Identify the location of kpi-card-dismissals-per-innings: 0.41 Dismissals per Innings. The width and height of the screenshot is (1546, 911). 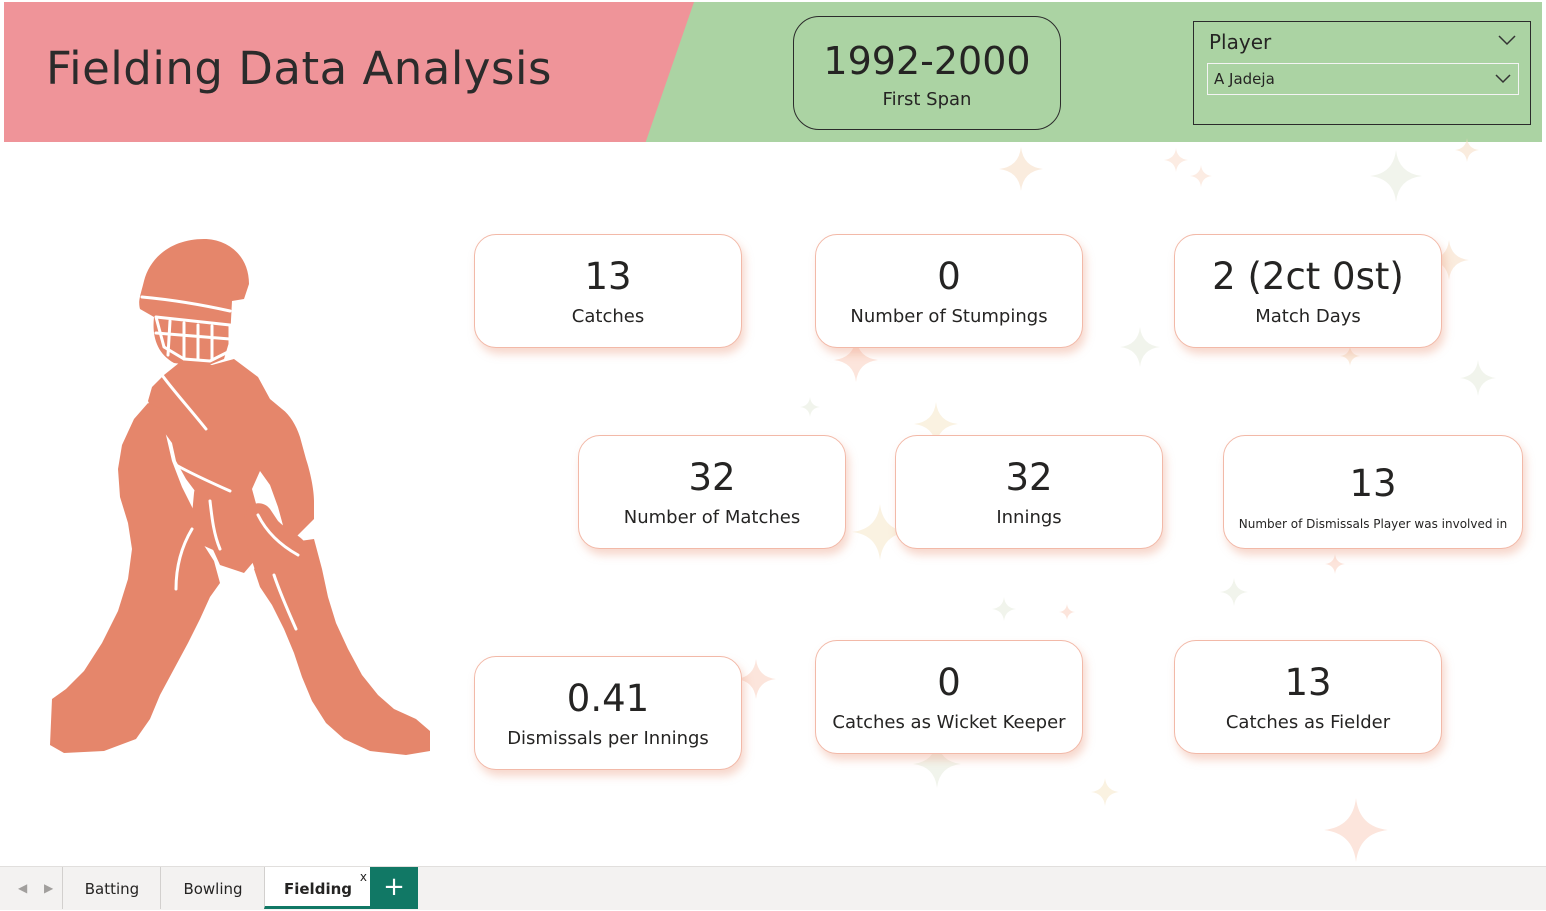
(608, 713).